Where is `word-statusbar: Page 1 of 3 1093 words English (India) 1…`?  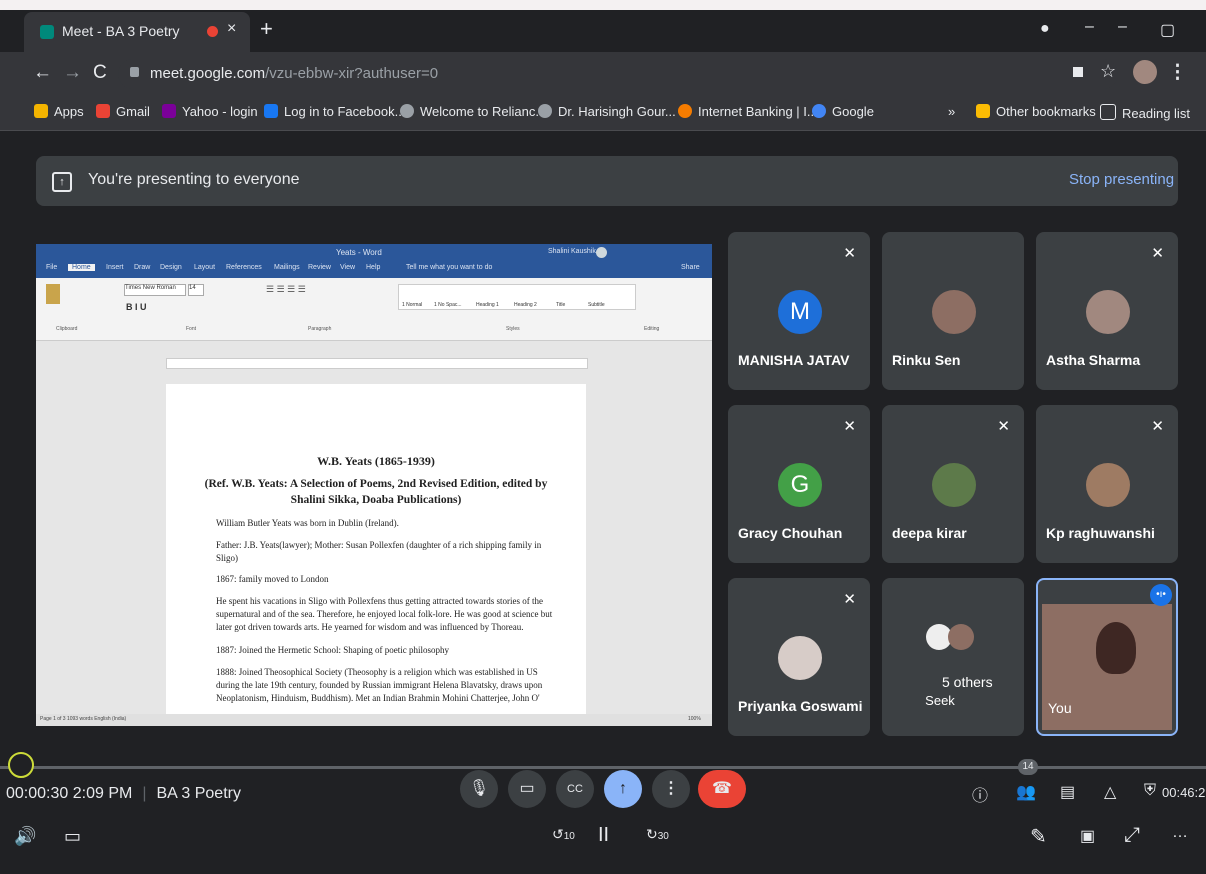
word-statusbar: Page 1 of 3 1093 words English (India) 1… is located at coordinates (374, 720).